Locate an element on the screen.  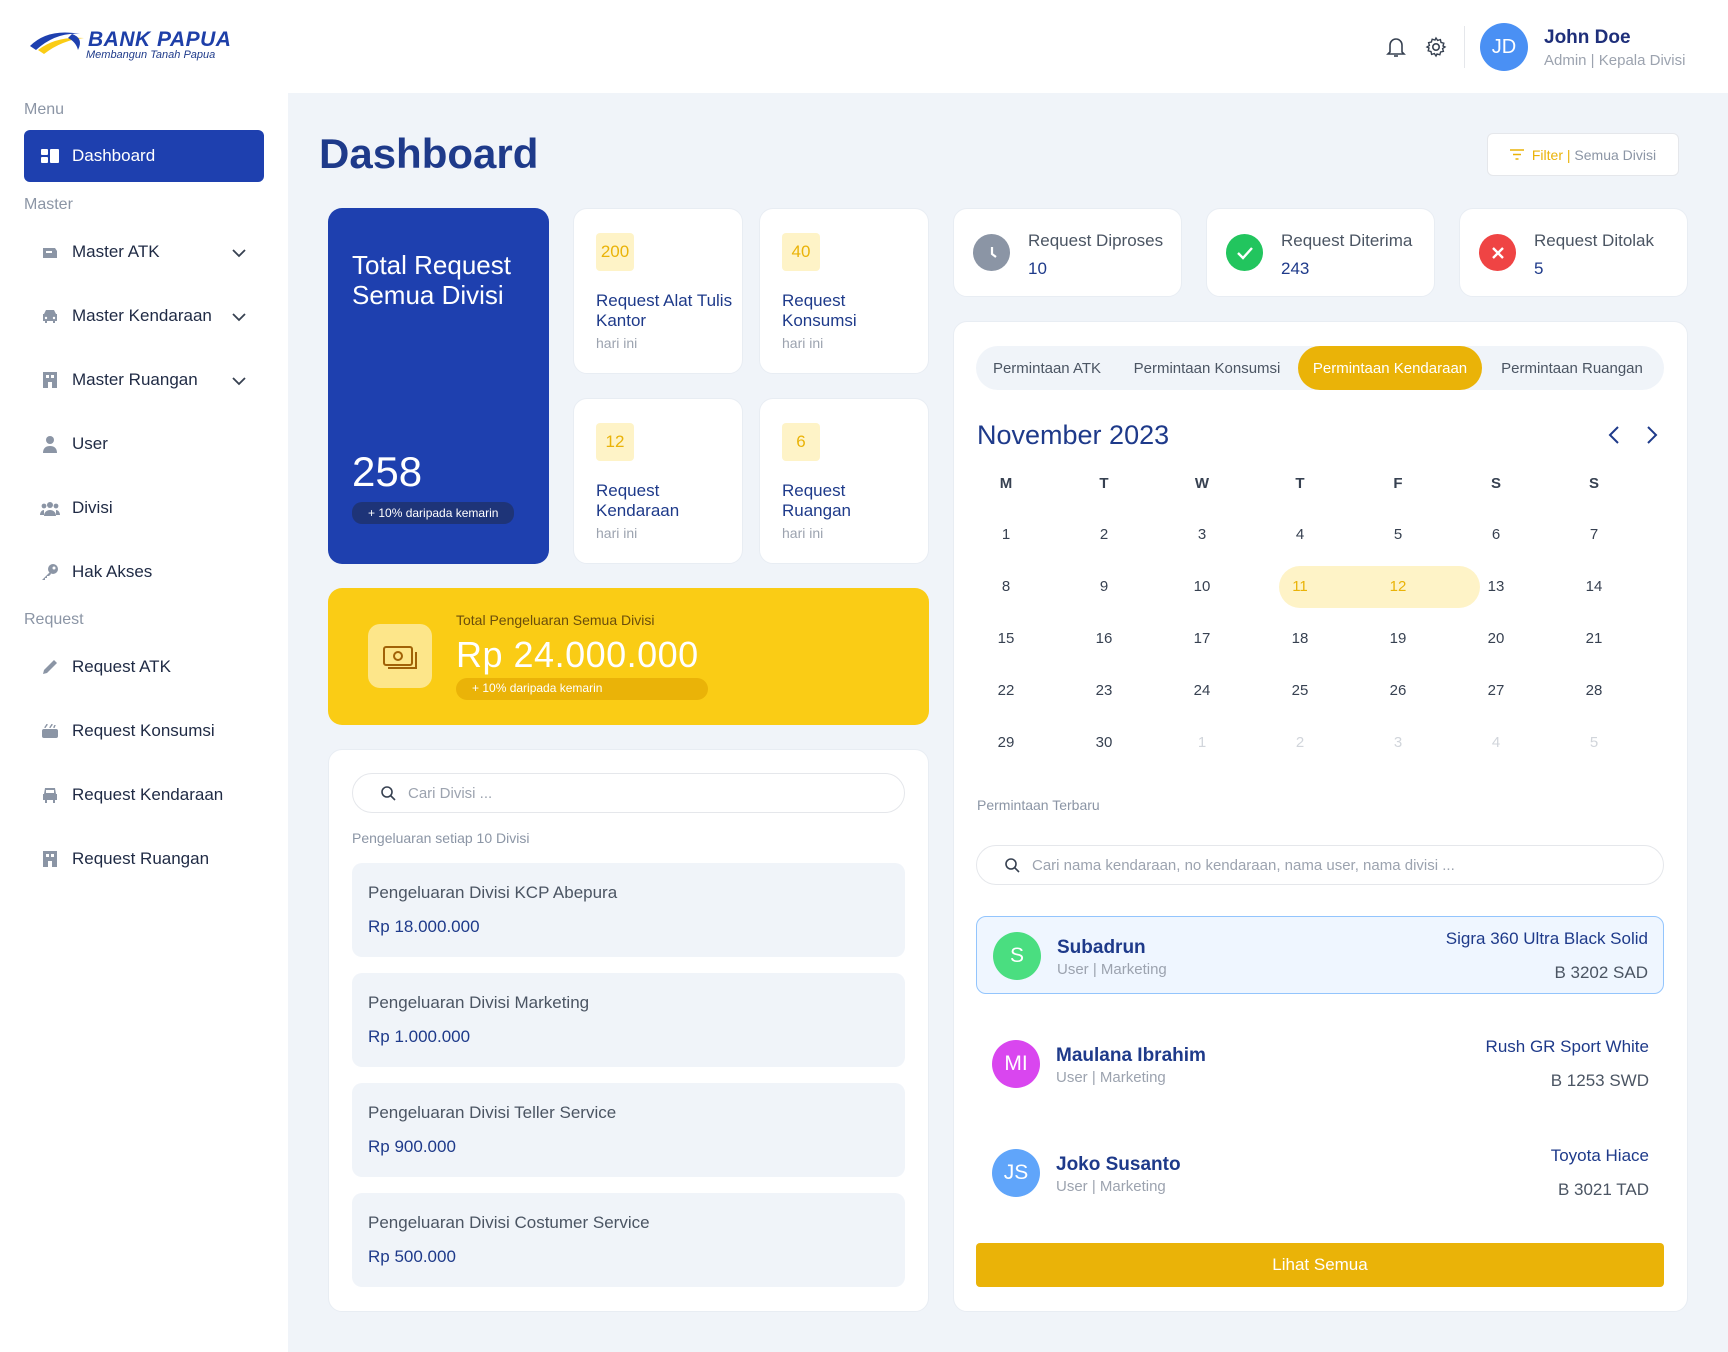
calendar-day: 10 is located at coordinates (1202, 586).